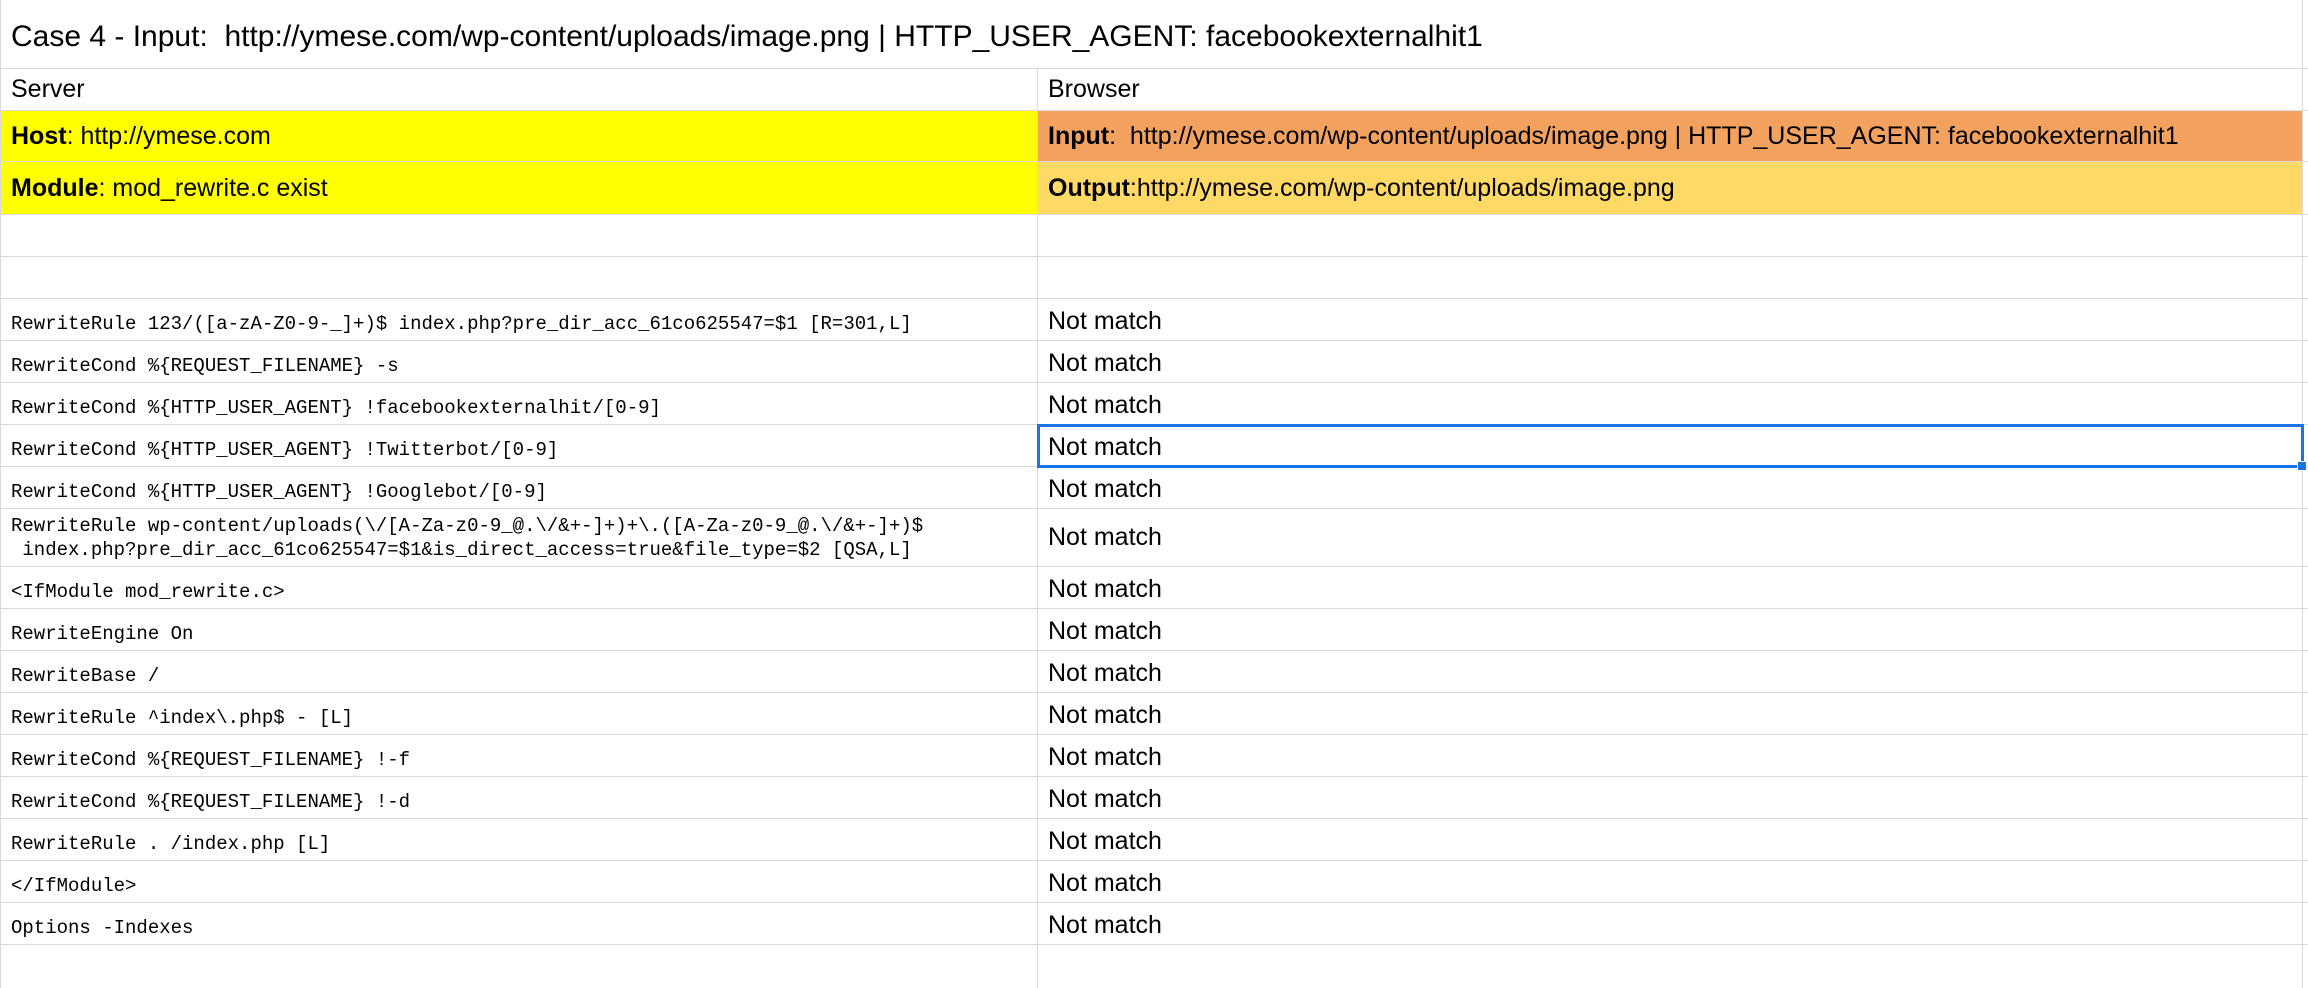 This screenshot has height=988, width=2308. I want to click on rule-row: RewriteEngine On Not match, so click(1154, 630).